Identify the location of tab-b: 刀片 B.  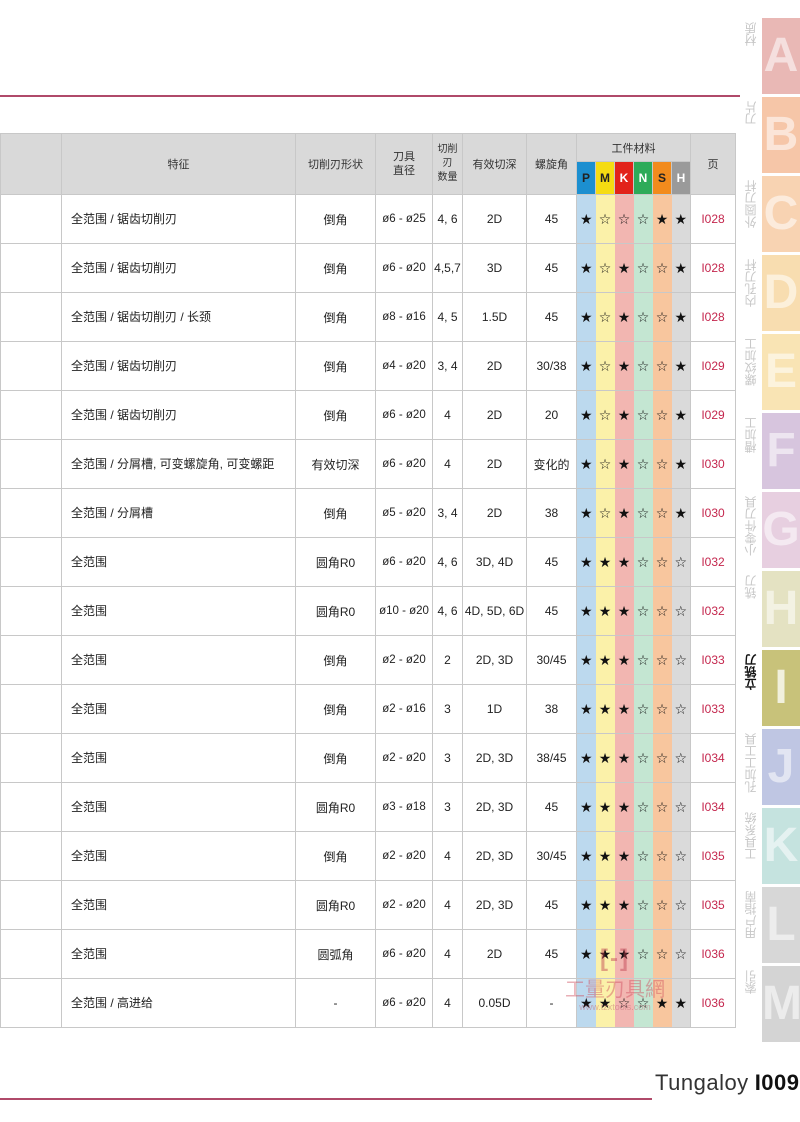
(770, 135).